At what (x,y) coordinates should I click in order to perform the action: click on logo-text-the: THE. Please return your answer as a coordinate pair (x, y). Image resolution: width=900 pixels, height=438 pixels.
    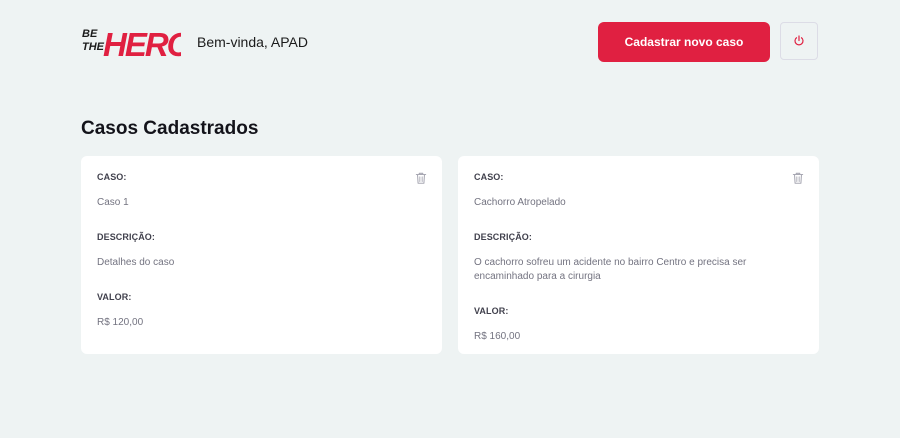
    Looking at the image, I should click on (93, 47).